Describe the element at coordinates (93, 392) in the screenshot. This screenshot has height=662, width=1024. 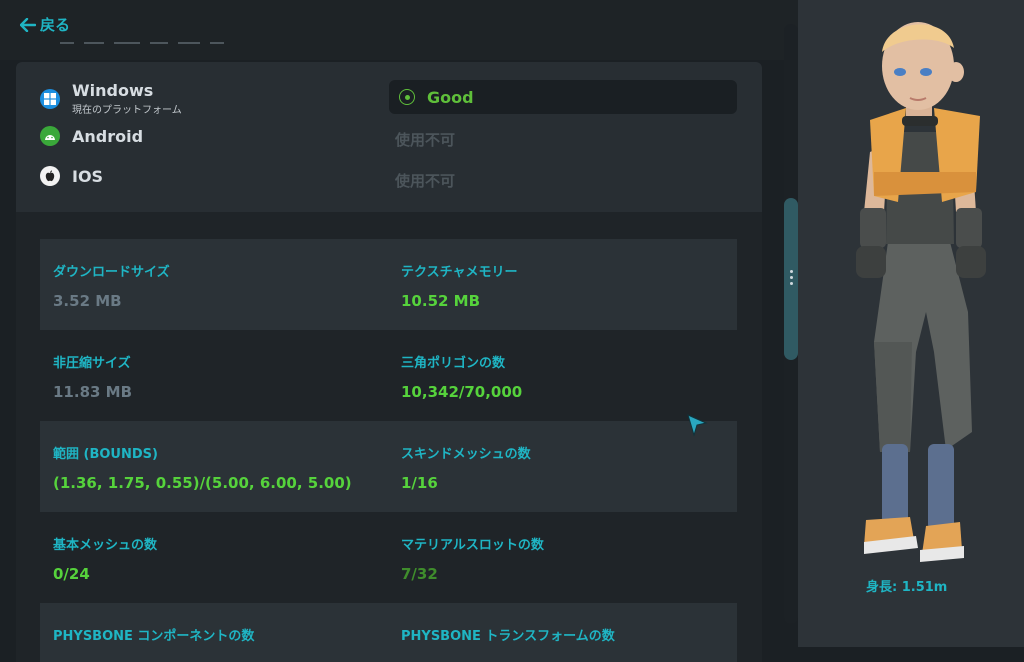
I see `stat-value: 11.83 MB` at that location.